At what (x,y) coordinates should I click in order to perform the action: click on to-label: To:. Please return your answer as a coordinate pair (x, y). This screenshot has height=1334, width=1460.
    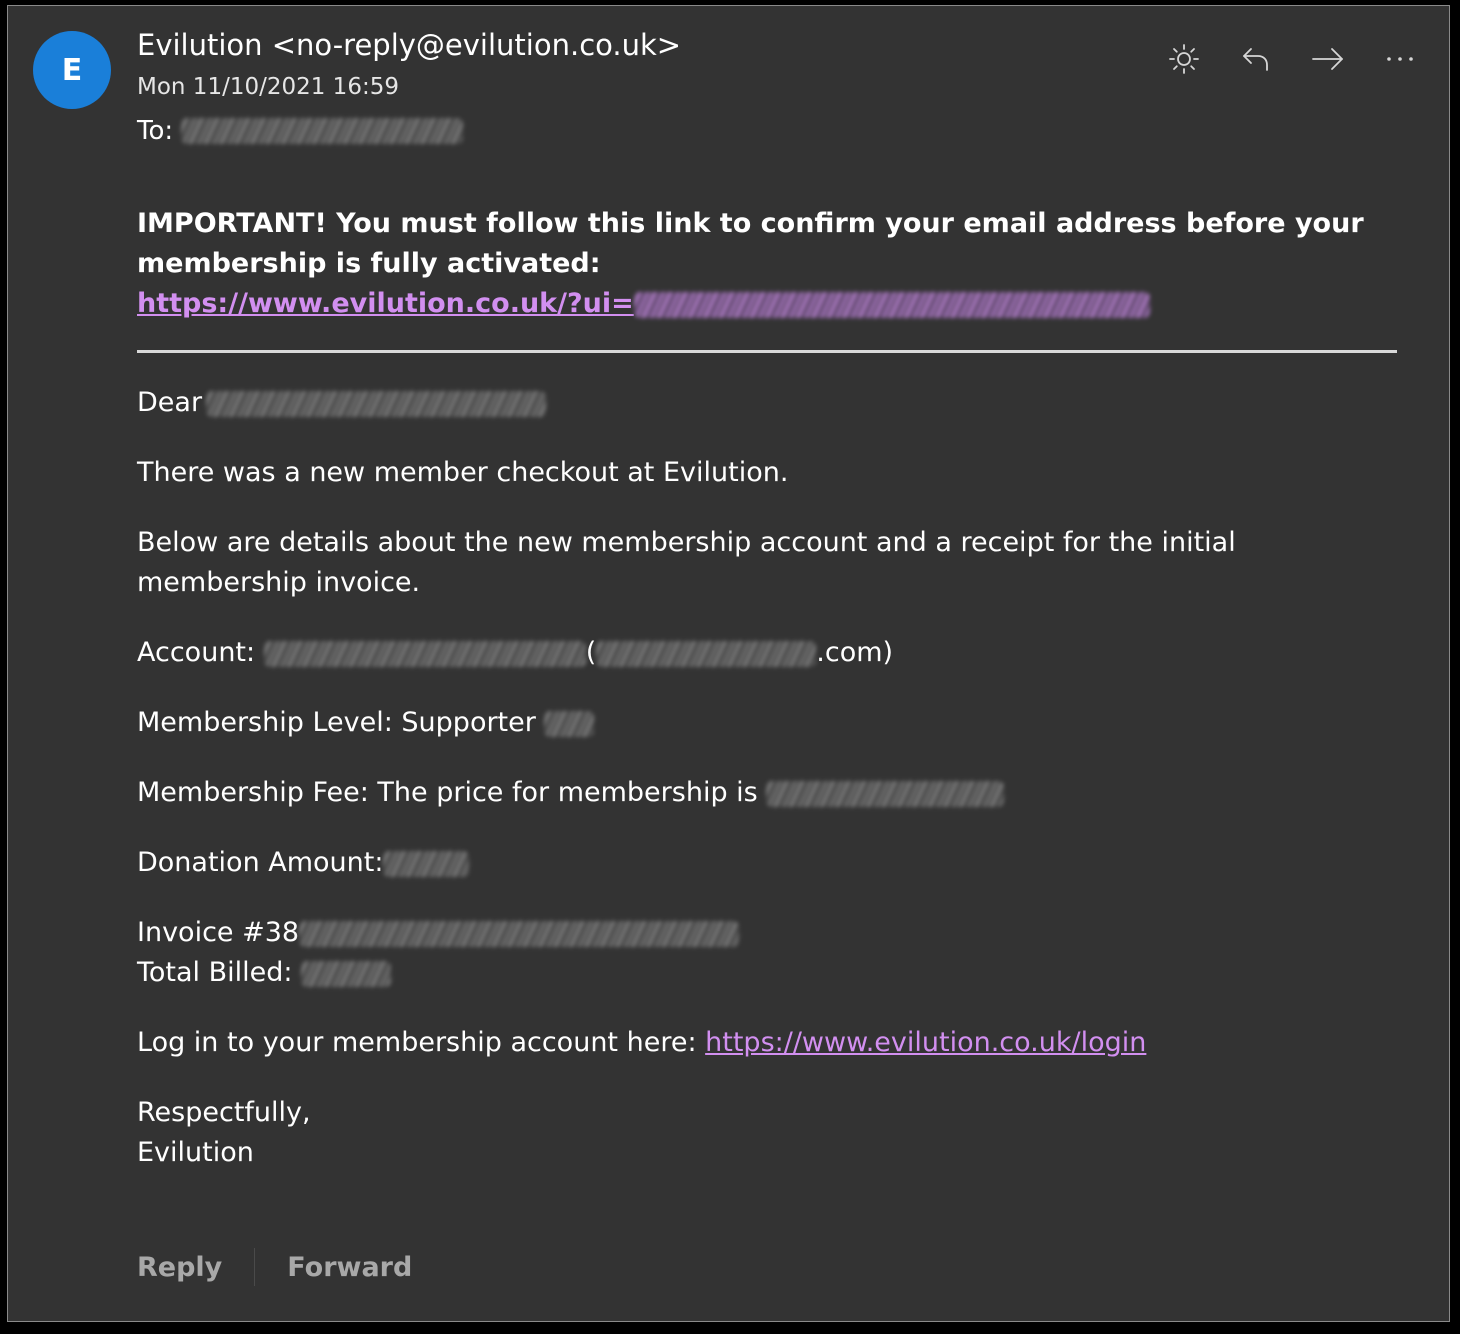
    Looking at the image, I should click on (155, 131).